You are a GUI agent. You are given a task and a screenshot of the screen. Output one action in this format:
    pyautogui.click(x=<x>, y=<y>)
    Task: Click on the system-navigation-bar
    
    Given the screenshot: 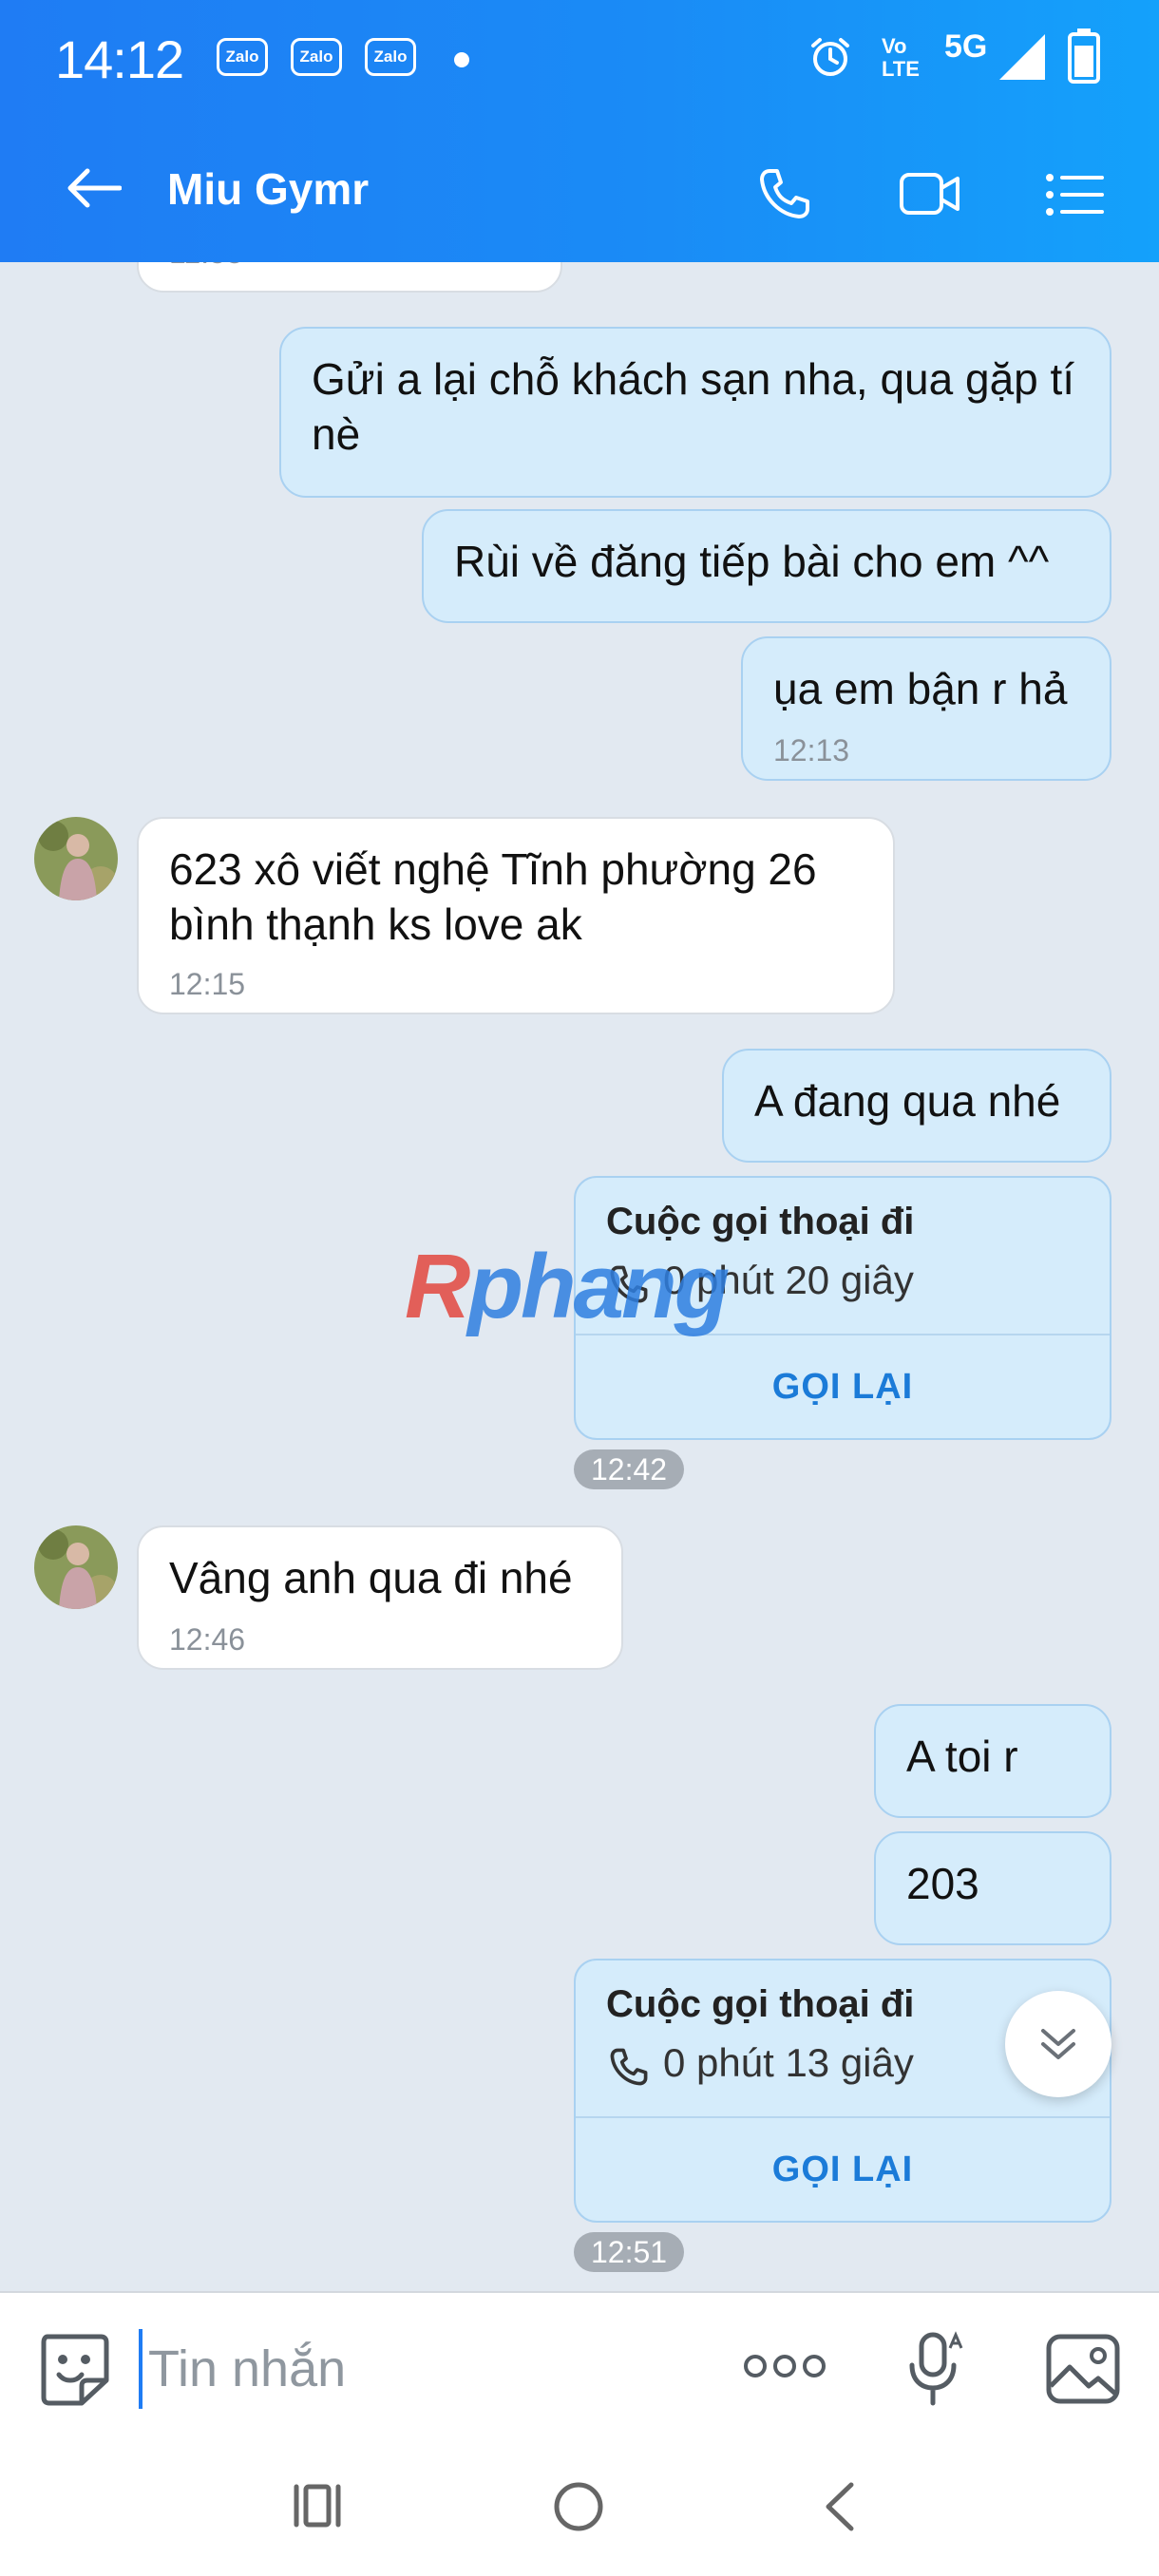 What is the action you would take?
    pyautogui.click(x=579, y=2509)
    